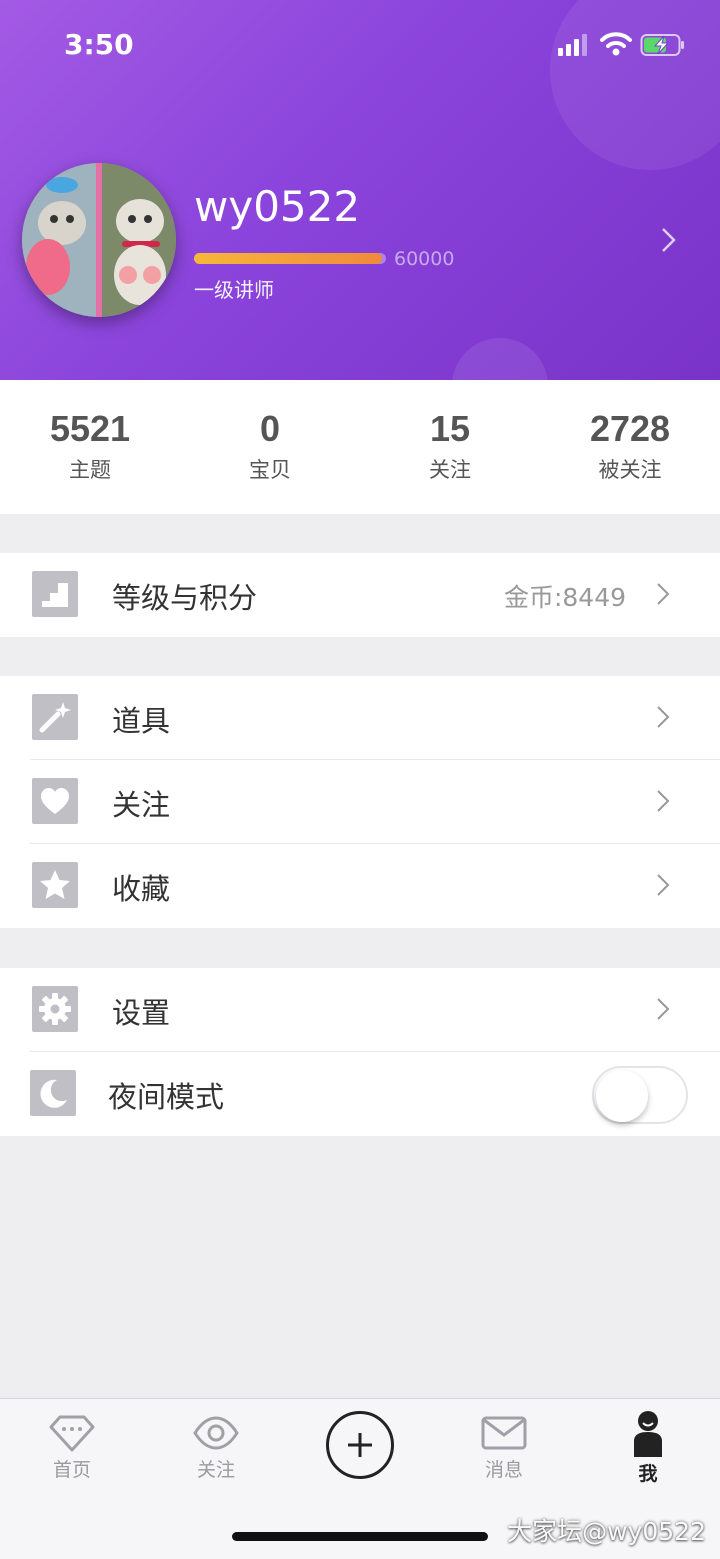 The image size is (720, 1559). What do you see at coordinates (360, 1536) in the screenshot?
I see `home-indicator` at bounding box center [360, 1536].